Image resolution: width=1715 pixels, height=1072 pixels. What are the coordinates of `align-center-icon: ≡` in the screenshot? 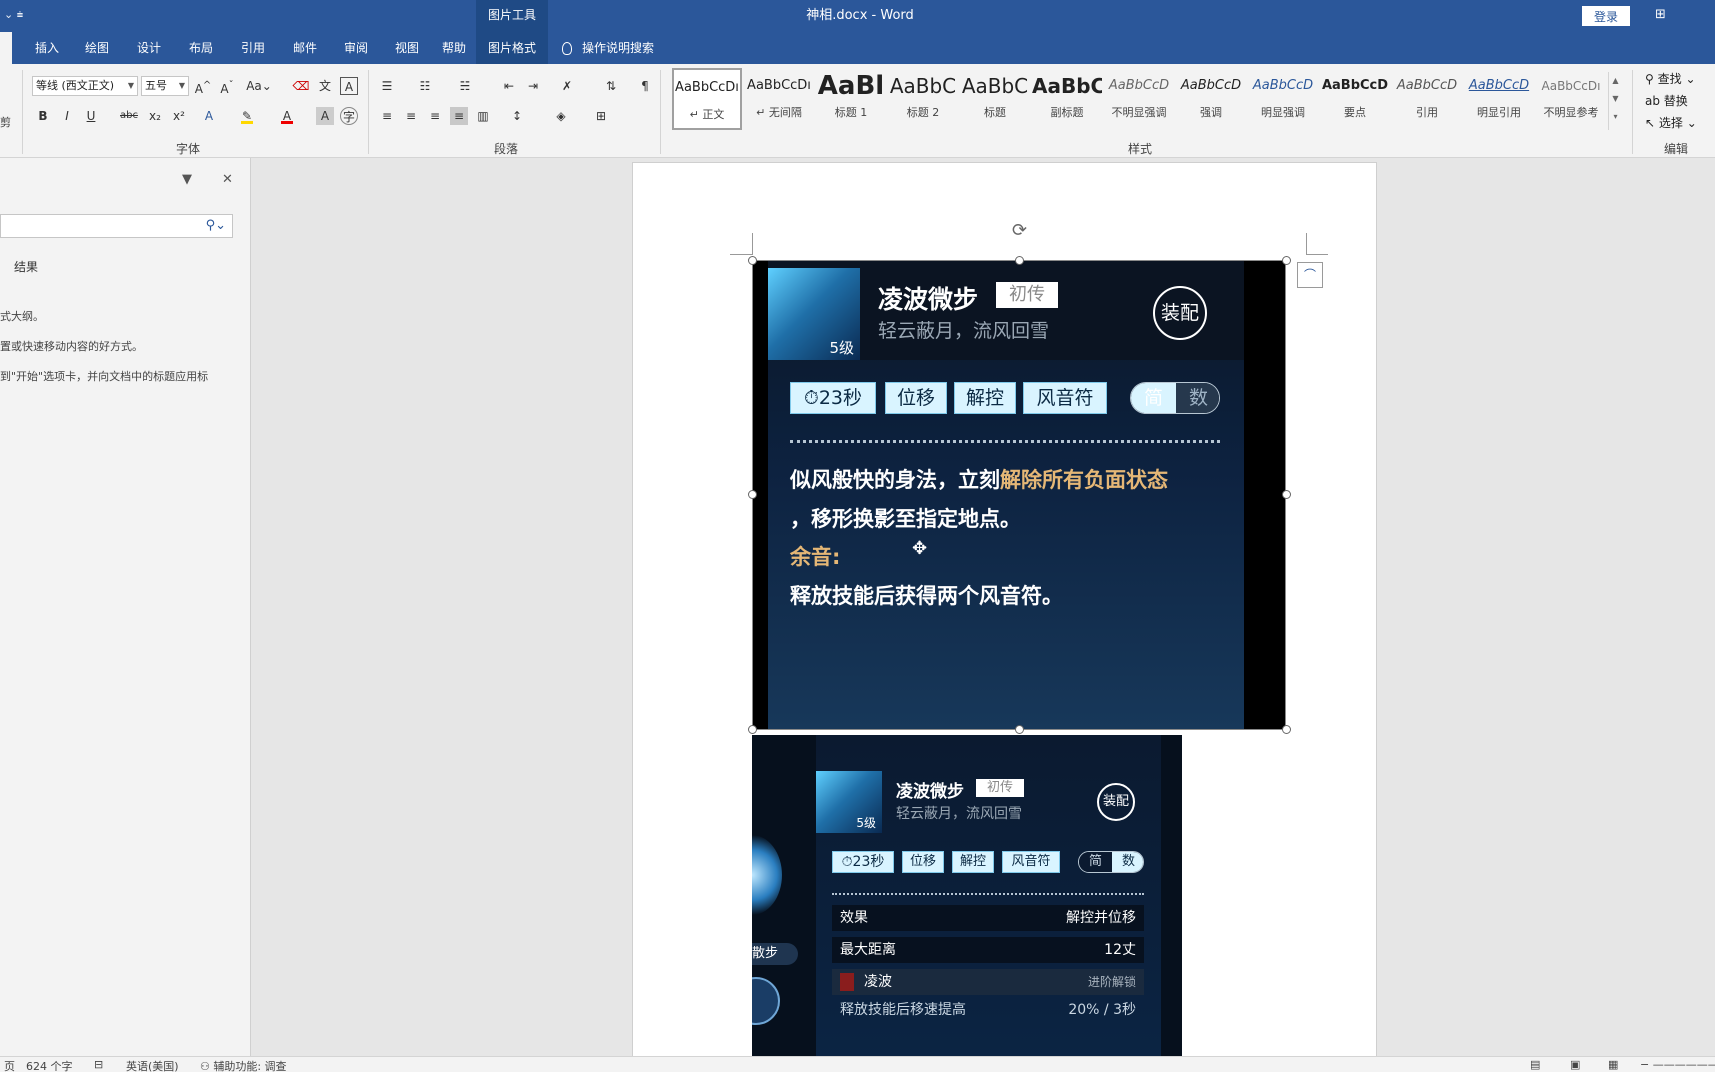 It's located at (411, 116).